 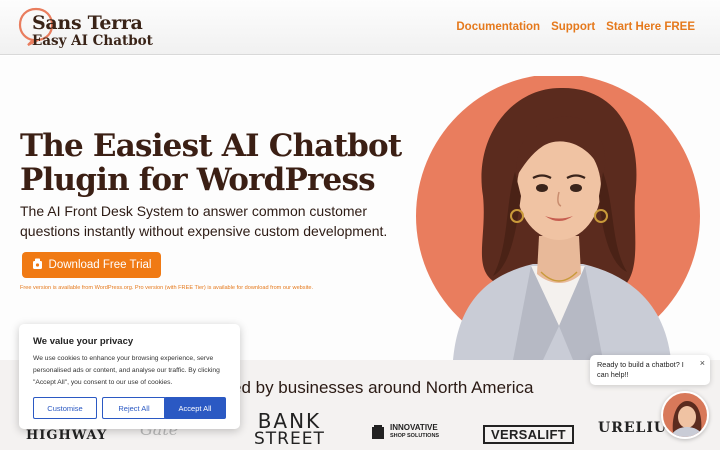 What do you see at coordinates (289, 439) in the screenshot?
I see `logo-street-text: STREET` at bounding box center [289, 439].